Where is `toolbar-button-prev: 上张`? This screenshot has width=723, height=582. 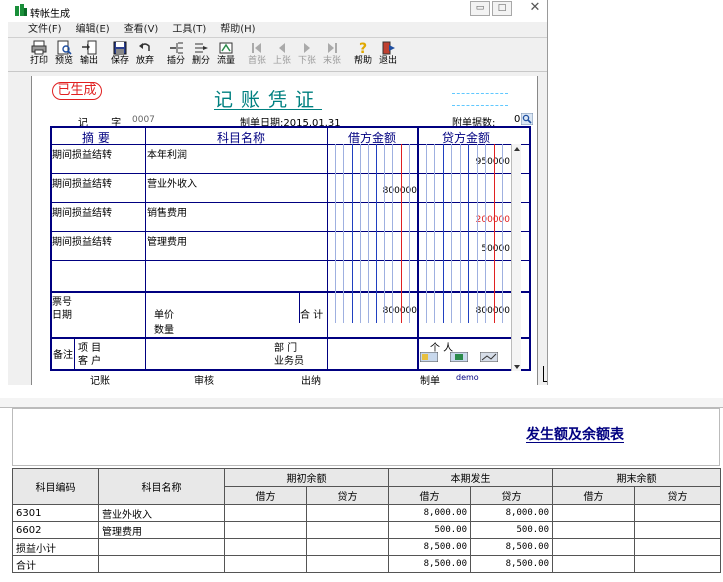 toolbar-button-prev: 上张 is located at coordinates (282, 55).